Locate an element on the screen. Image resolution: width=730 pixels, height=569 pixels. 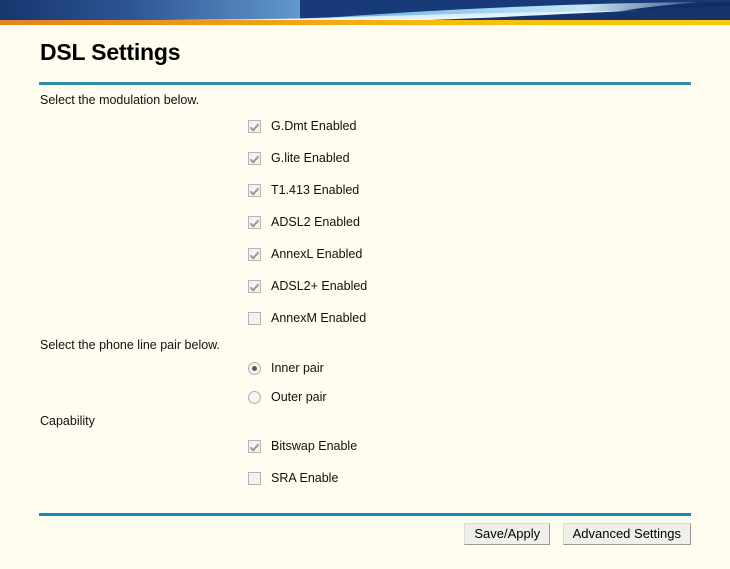
radio-outer-pair-label: Outer pair is located at coordinates (299, 397).